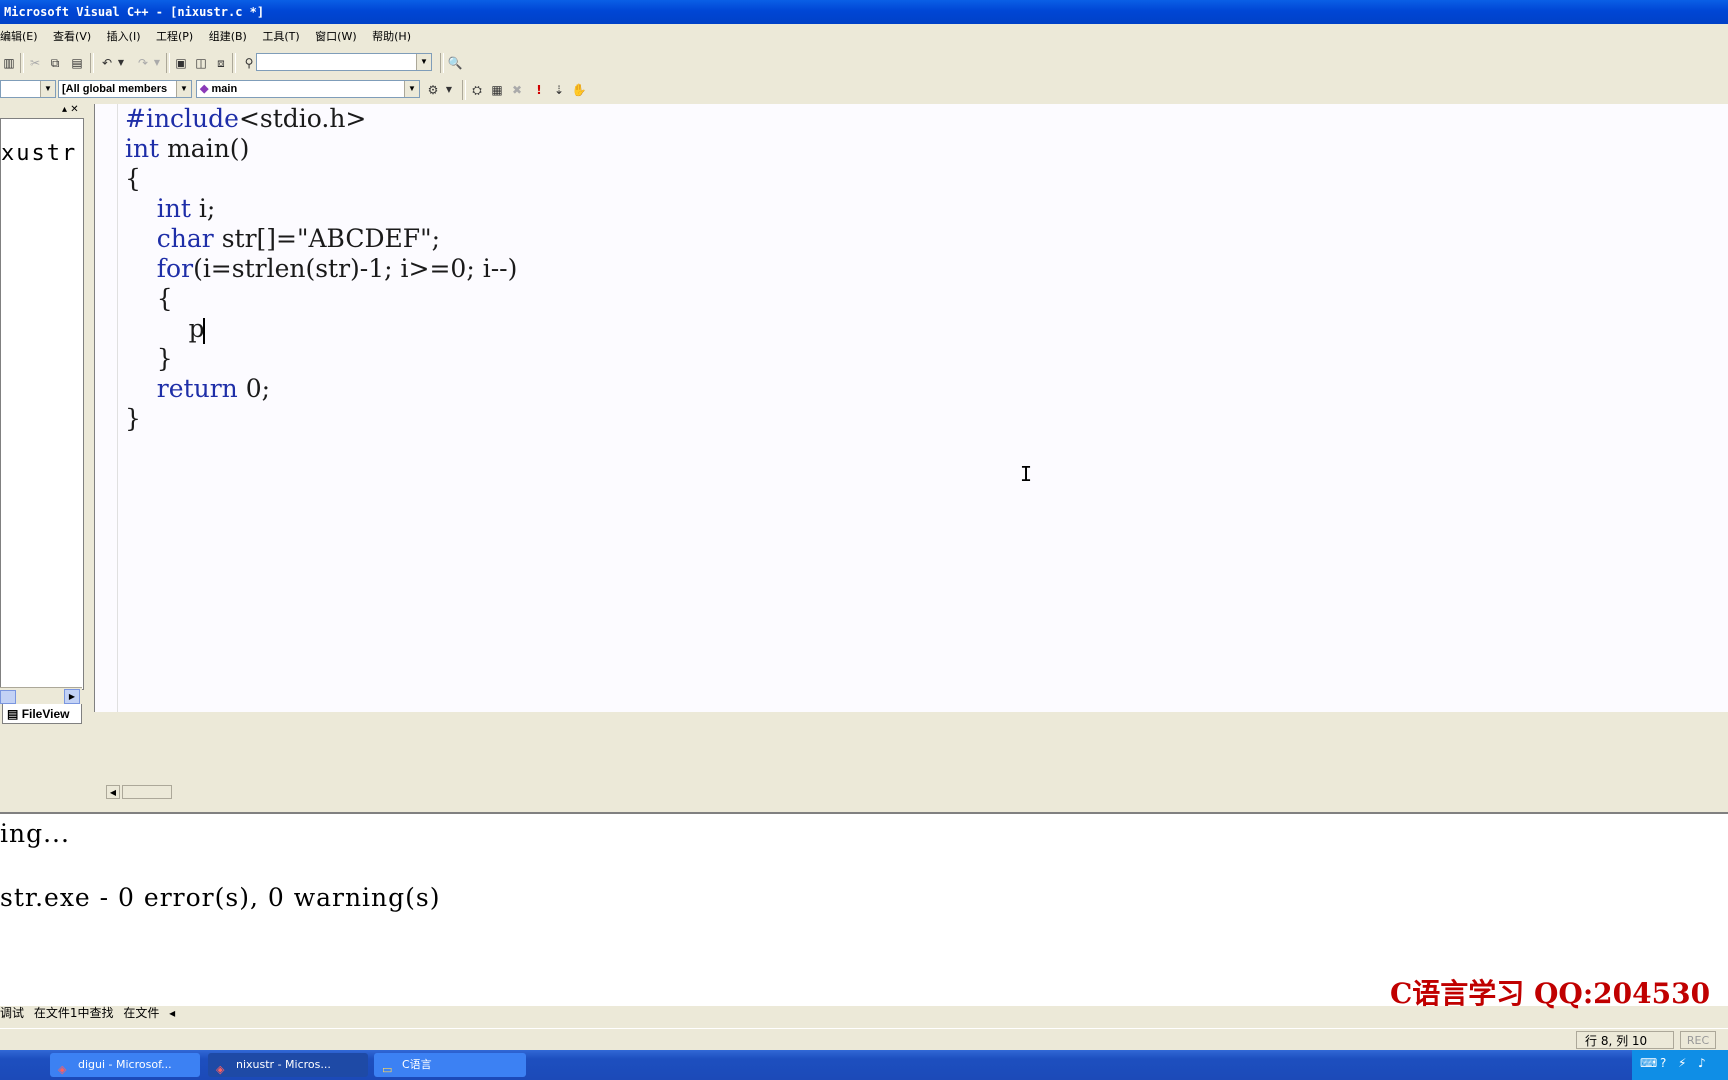 The width and height of the screenshot is (1728, 1080). What do you see at coordinates (45, 714) in the screenshot?
I see `tab-fileview-label: FileView` at bounding box center [45, 714].